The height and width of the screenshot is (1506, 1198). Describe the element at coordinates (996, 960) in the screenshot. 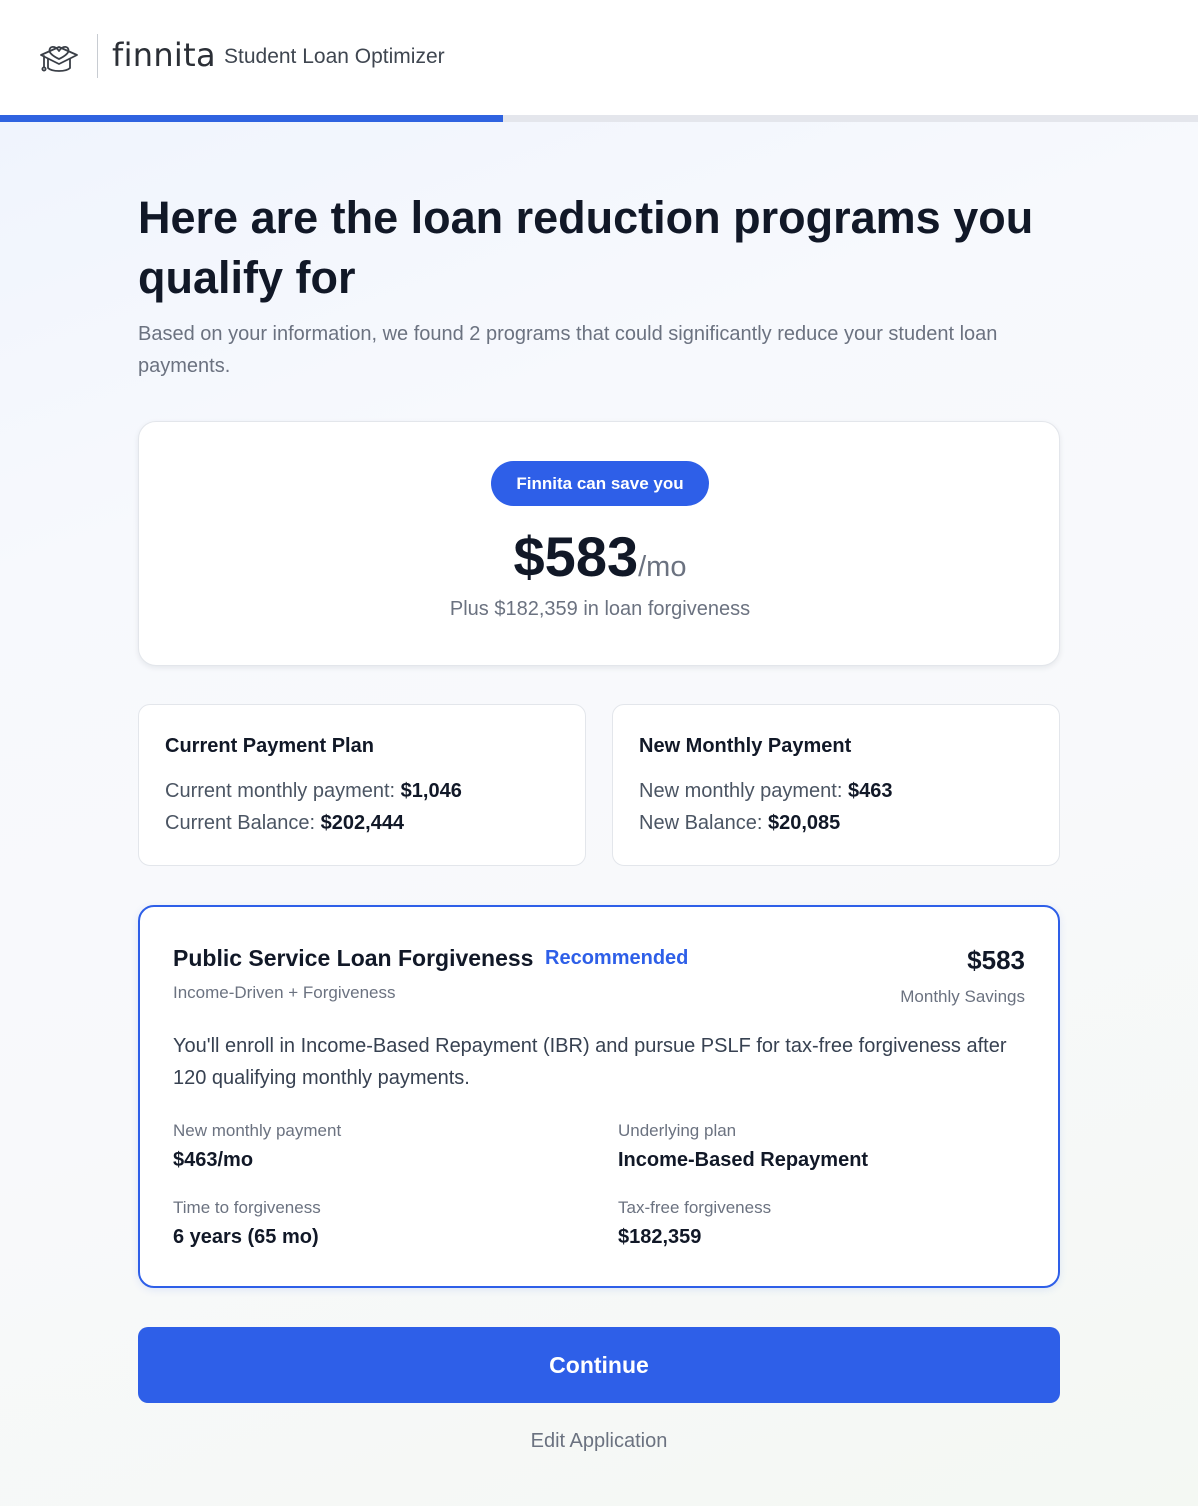

I see `program-savings-amount: $583` at that location.